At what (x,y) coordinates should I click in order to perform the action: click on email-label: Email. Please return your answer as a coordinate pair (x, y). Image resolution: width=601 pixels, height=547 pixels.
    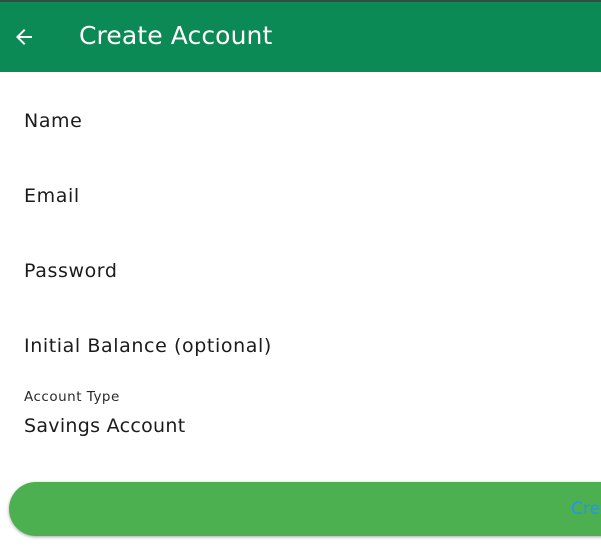
    Looking at the image, I should click on (52, 196).